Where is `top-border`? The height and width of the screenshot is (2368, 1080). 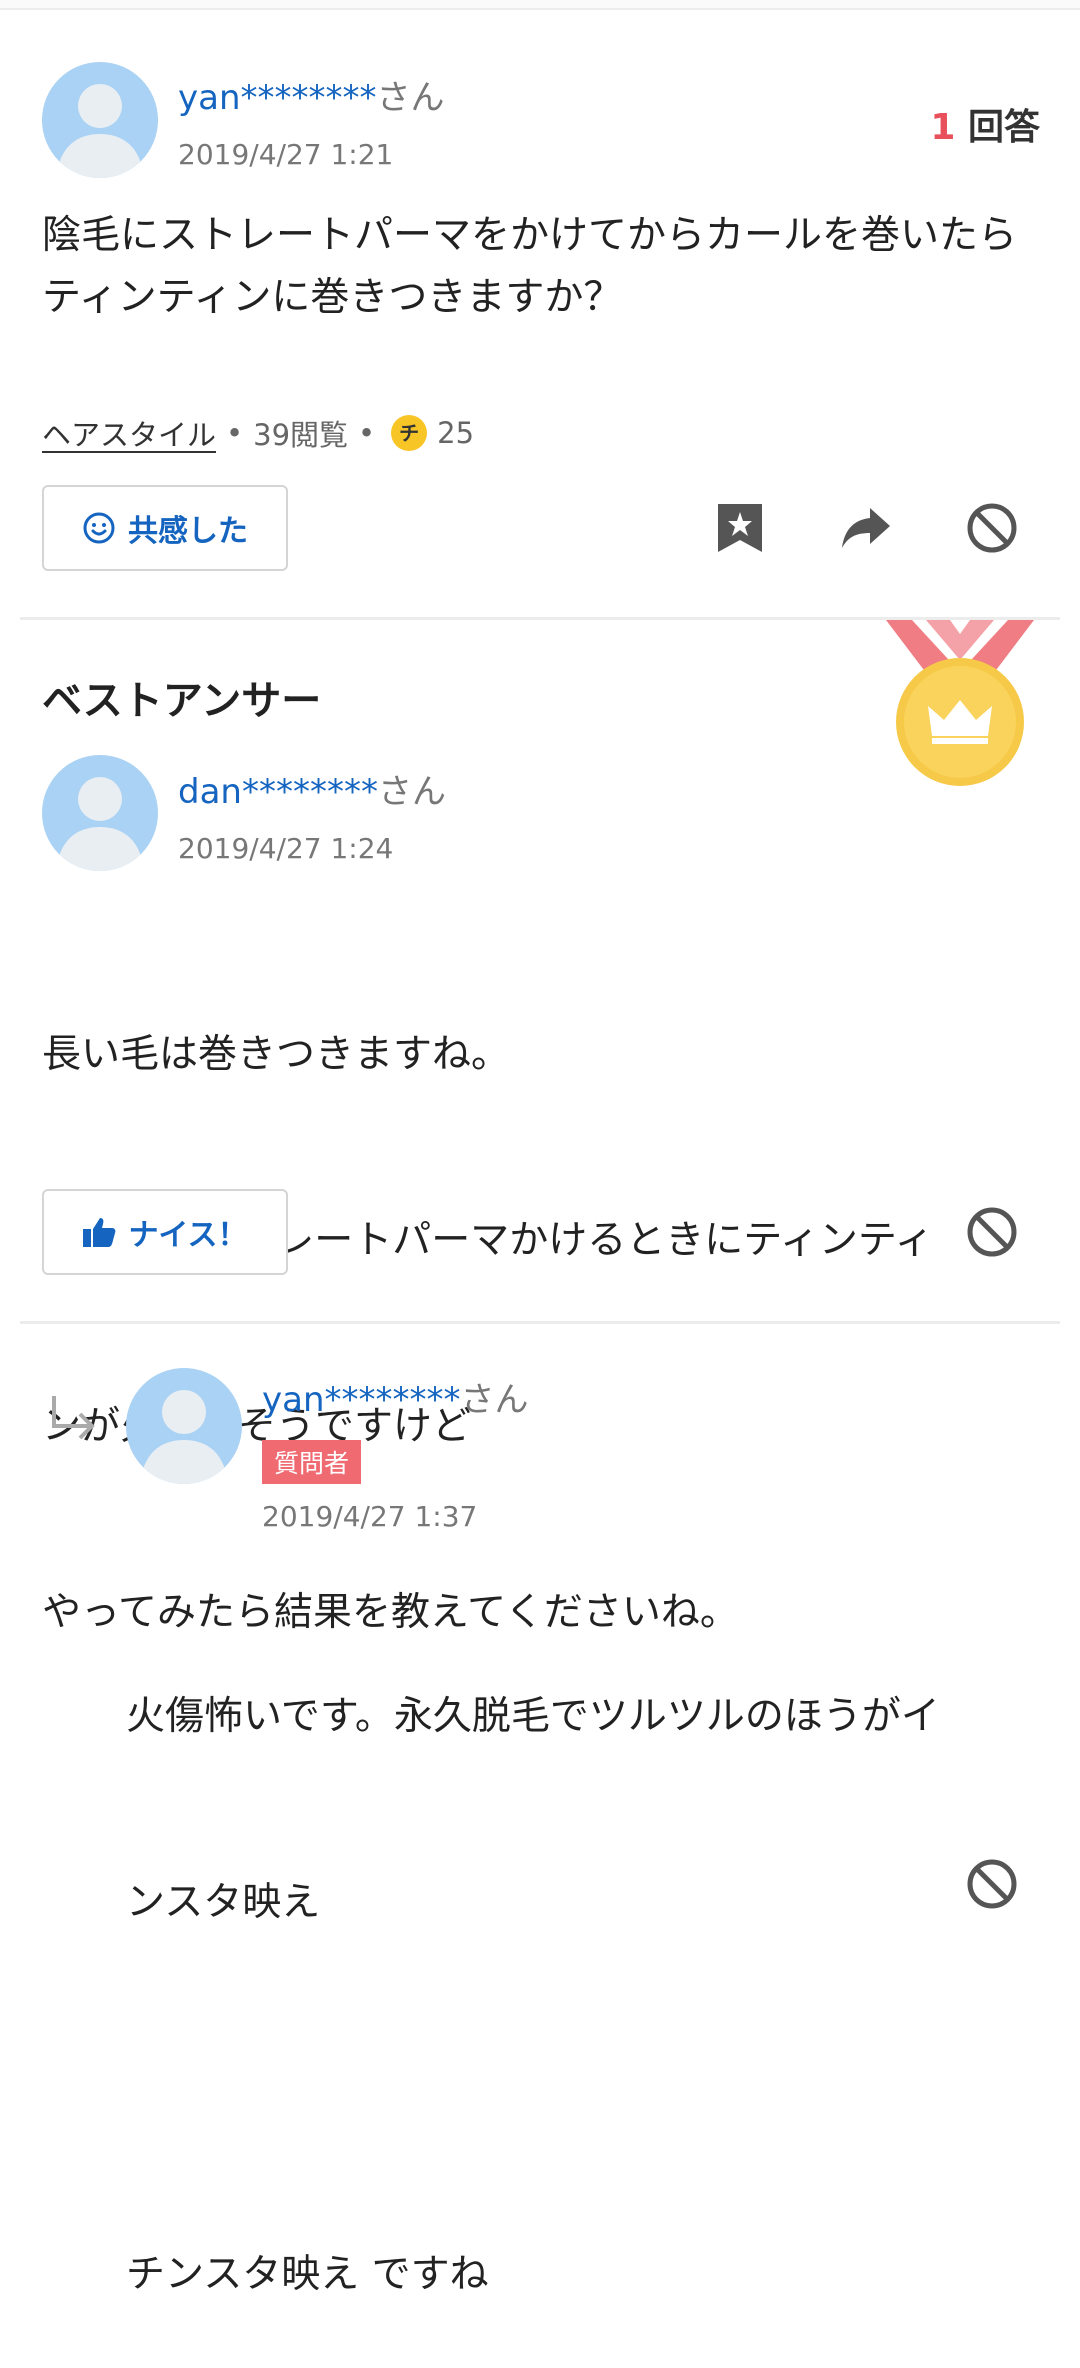
top-border is located at coordinates (540, 5).